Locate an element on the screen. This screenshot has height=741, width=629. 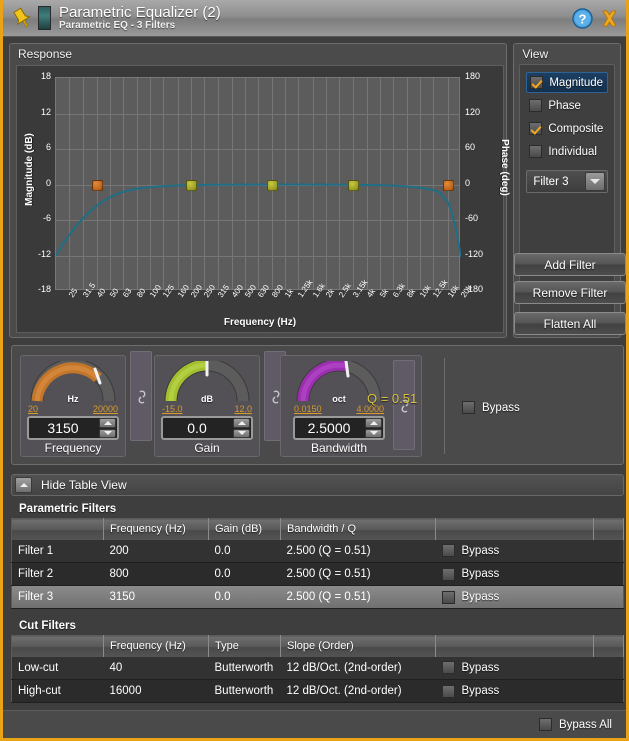
hide-table-view-toggle: Hide Table View is located at coordinates (317, 485).